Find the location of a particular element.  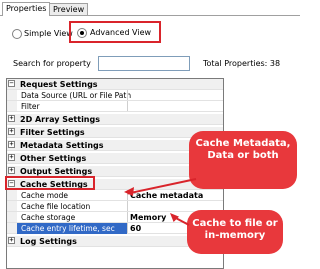

property-value: Memory is located at coordinates (148, 217).